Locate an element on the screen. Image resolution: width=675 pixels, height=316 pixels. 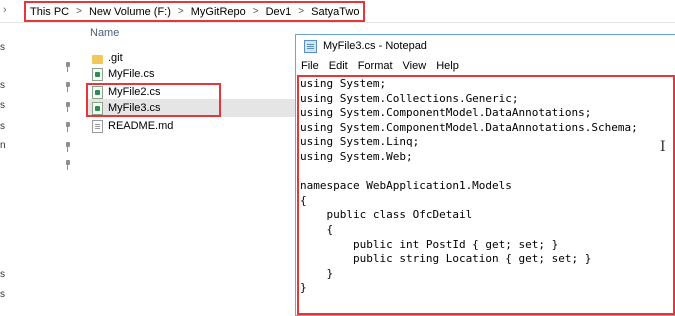
breadcrumb-satyatwo: SatyaTwo is located at coordinates (335, 12).